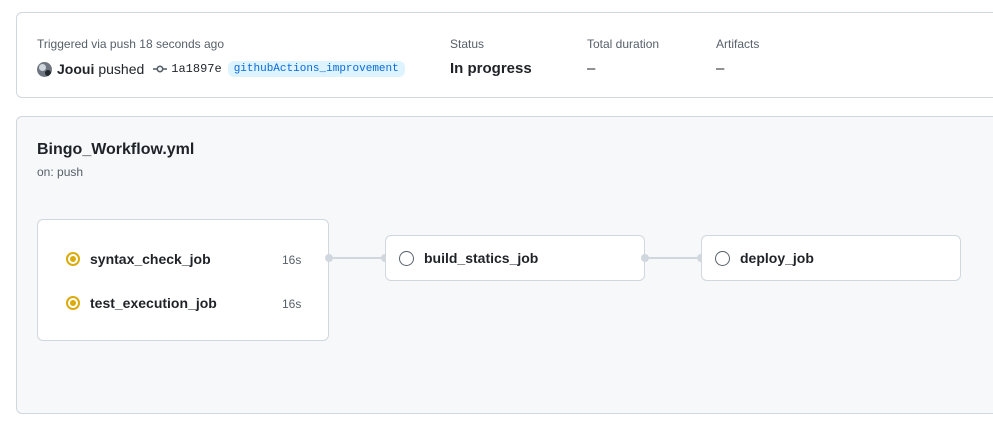 This screenshot has height=431, width=993. Describe the element at coordinates (467, 44) in the screenshot. I see `status-label: Status` at that location.